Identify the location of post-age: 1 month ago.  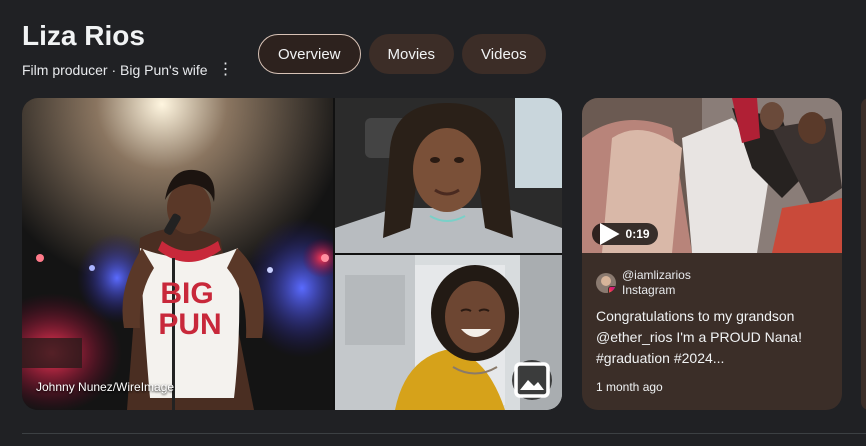
(629, 387).